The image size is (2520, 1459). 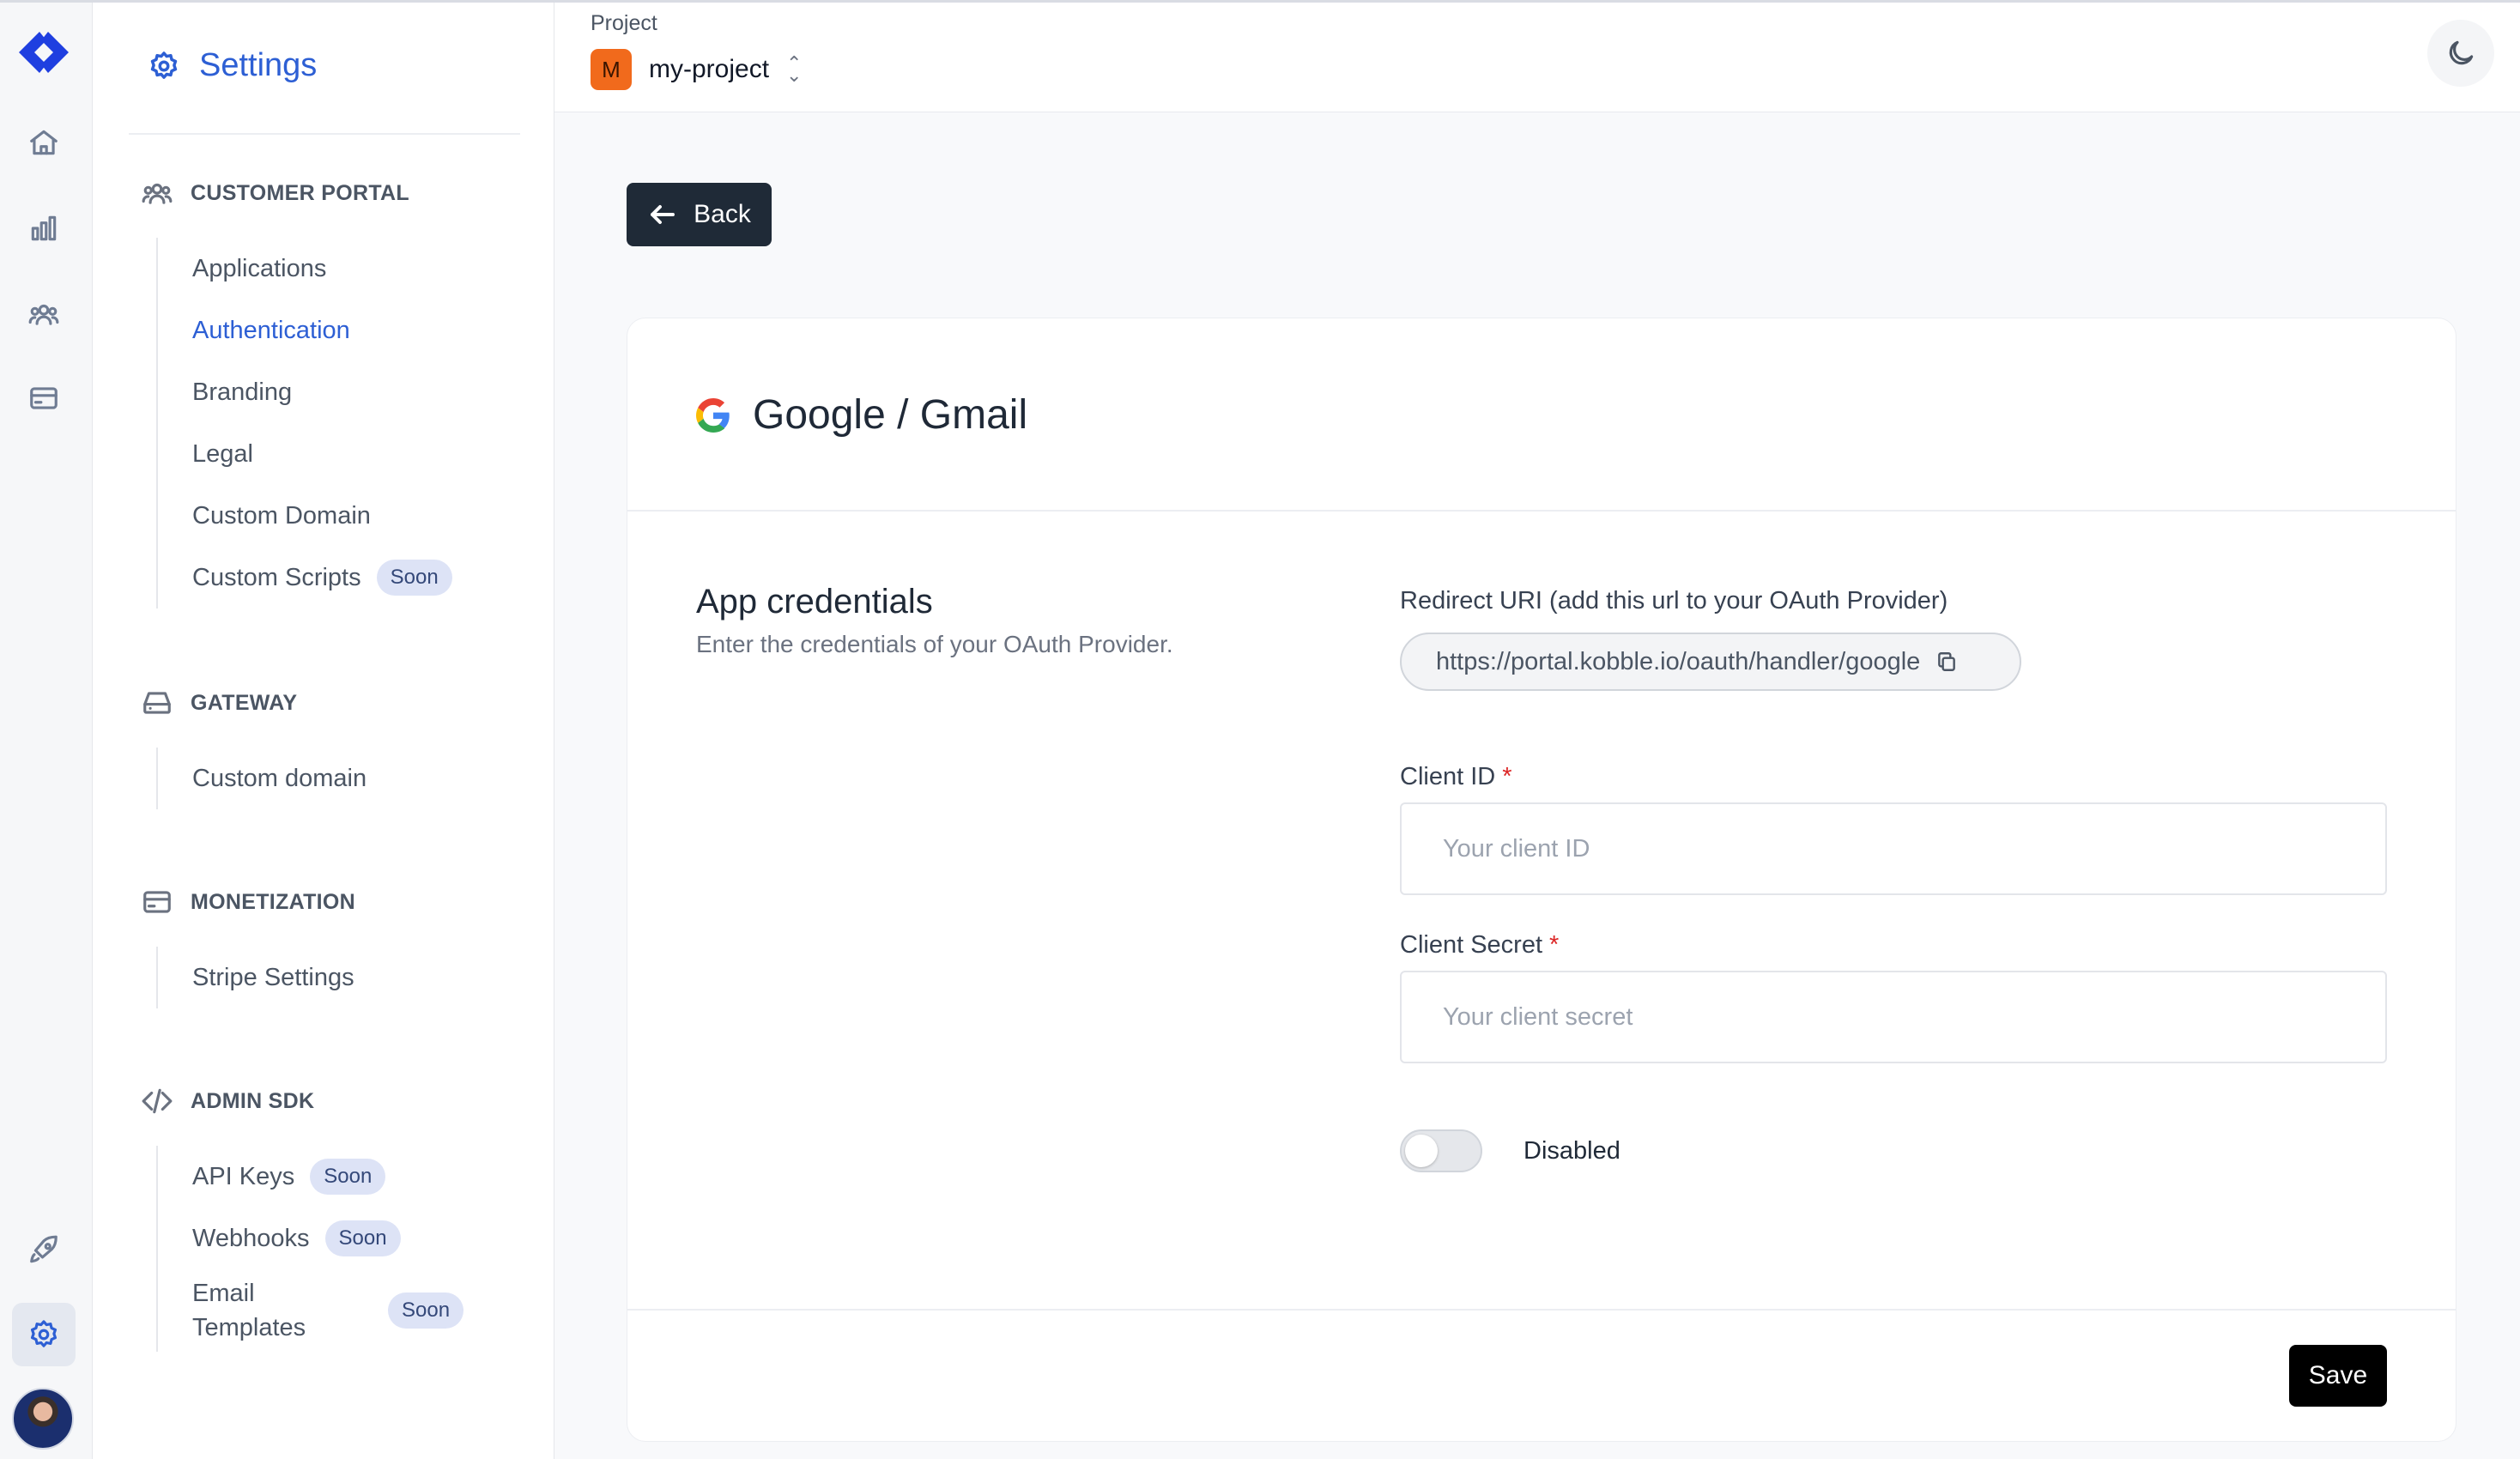 I want to click on rail-launch, so click(x=44, y=1250).